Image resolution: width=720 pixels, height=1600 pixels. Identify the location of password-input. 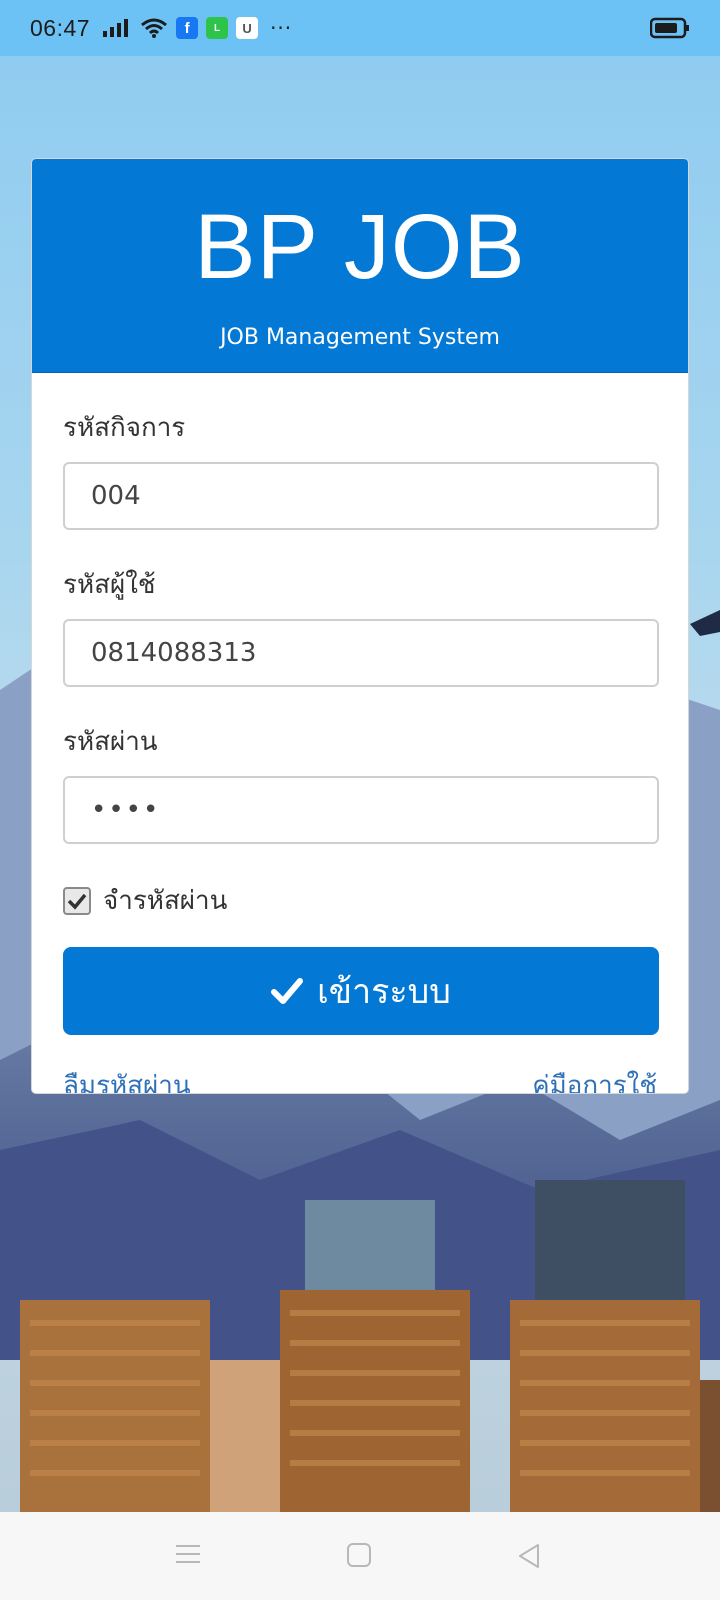
(361, 810).